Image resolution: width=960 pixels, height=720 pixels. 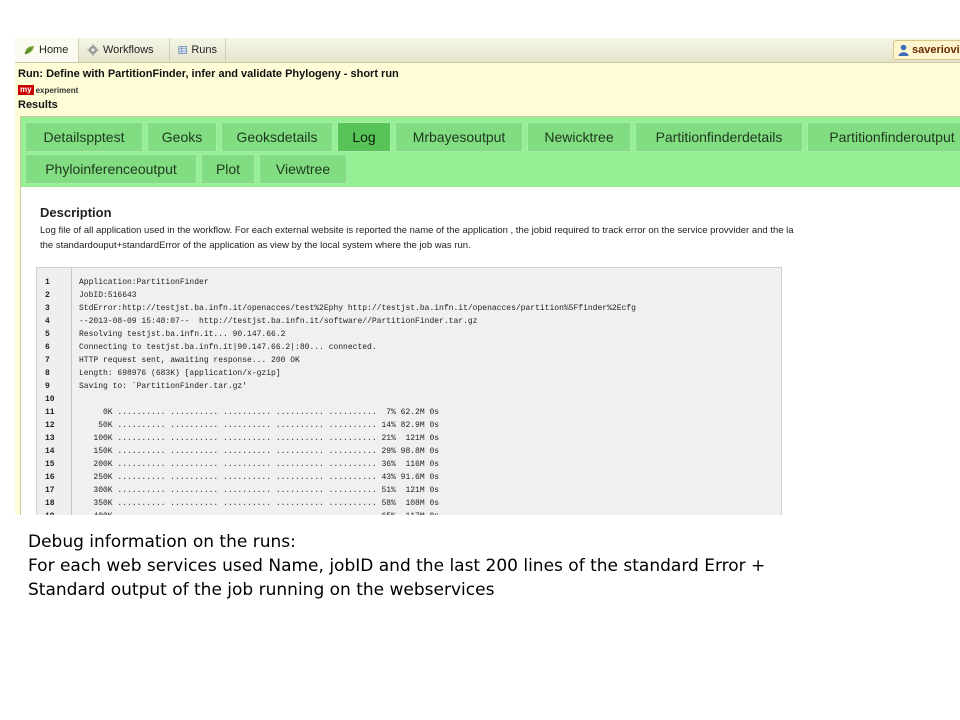 I want to click on user-menu: saveriovic, so click(x=926, y=50).